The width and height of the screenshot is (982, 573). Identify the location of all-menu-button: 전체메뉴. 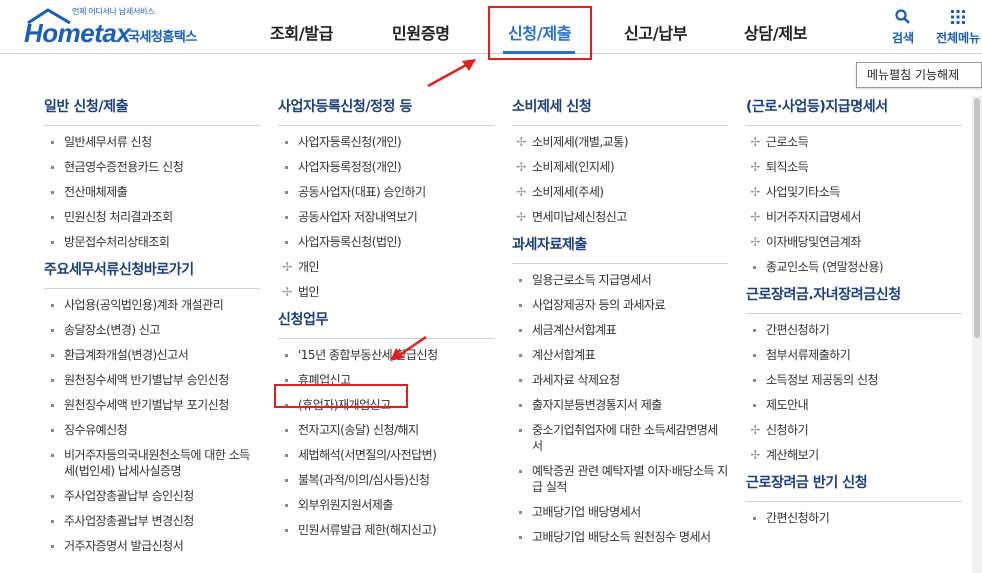
(958, 27).